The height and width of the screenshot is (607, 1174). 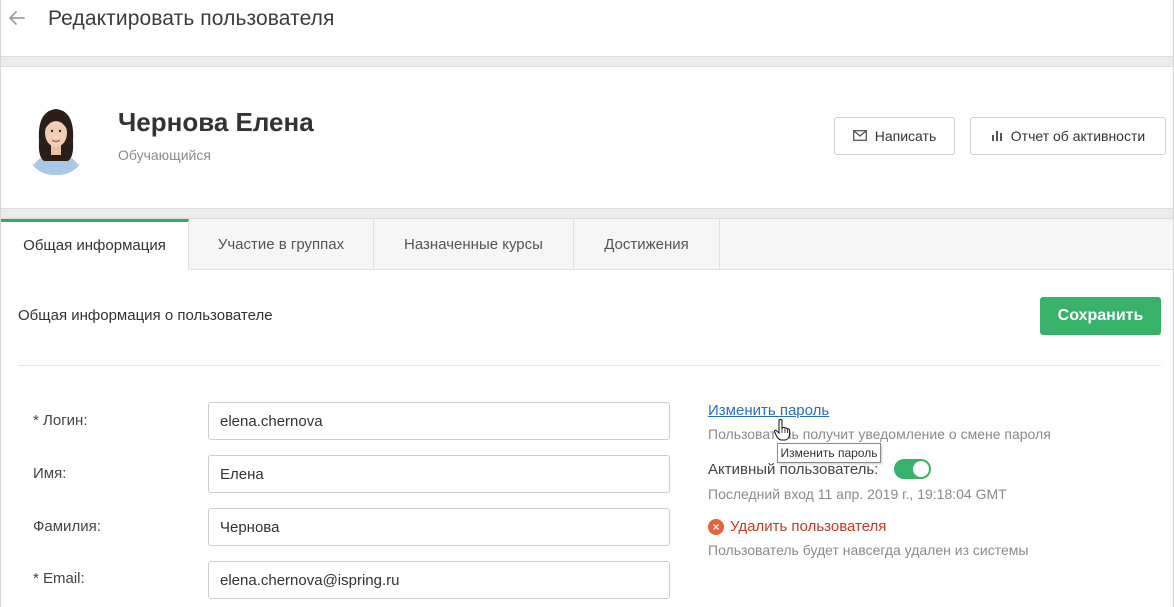 What do you see at coordinates (216, 122) in the screenshot?
I see `user-name: Чернова Елена` at bounding box center [216, 122].